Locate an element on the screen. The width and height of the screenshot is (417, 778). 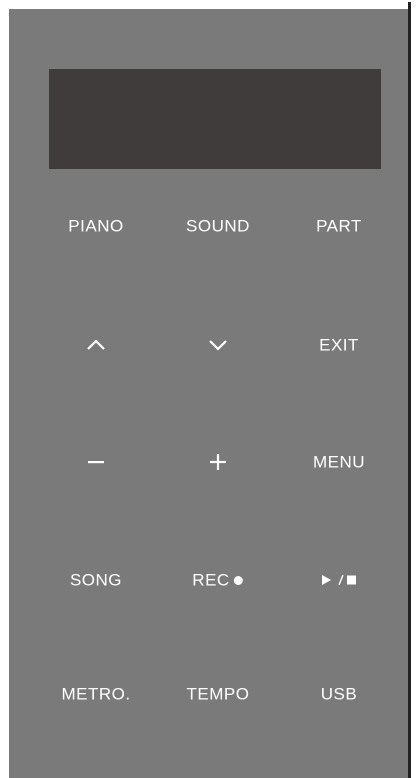
rec-button-label: REC is located at coordinates (211, 580).